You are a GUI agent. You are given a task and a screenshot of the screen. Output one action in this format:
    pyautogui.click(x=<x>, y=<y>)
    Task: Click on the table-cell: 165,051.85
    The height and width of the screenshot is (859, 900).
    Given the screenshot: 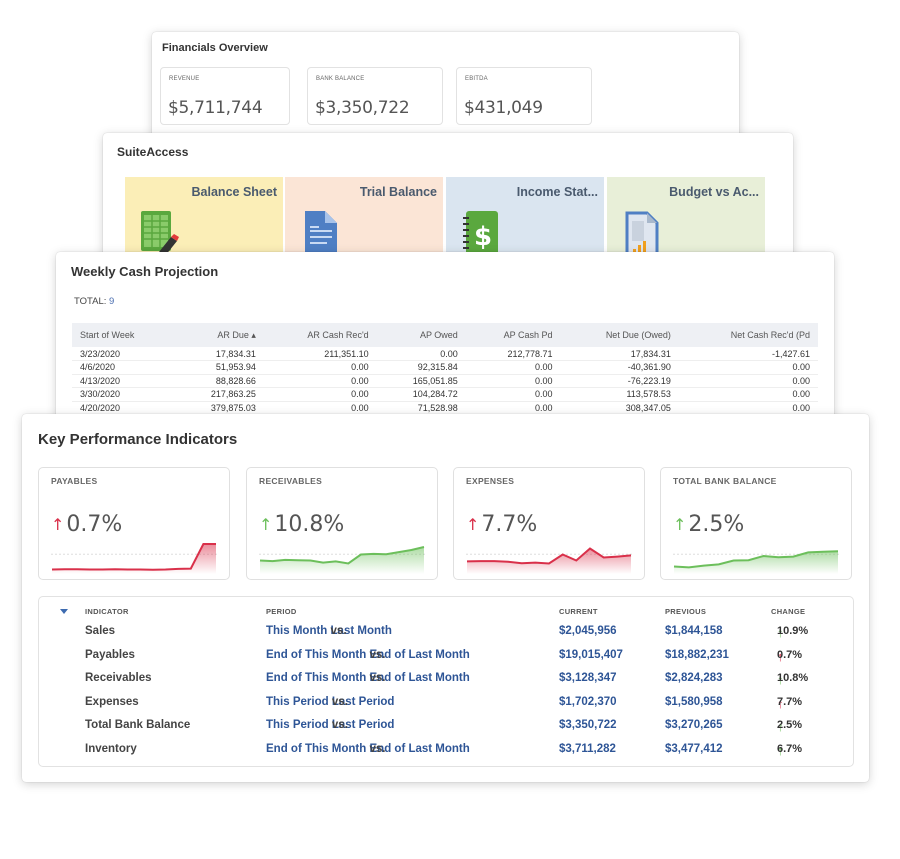 What is the action you would take?
    pyautogui.click(x=421, y=381)
    